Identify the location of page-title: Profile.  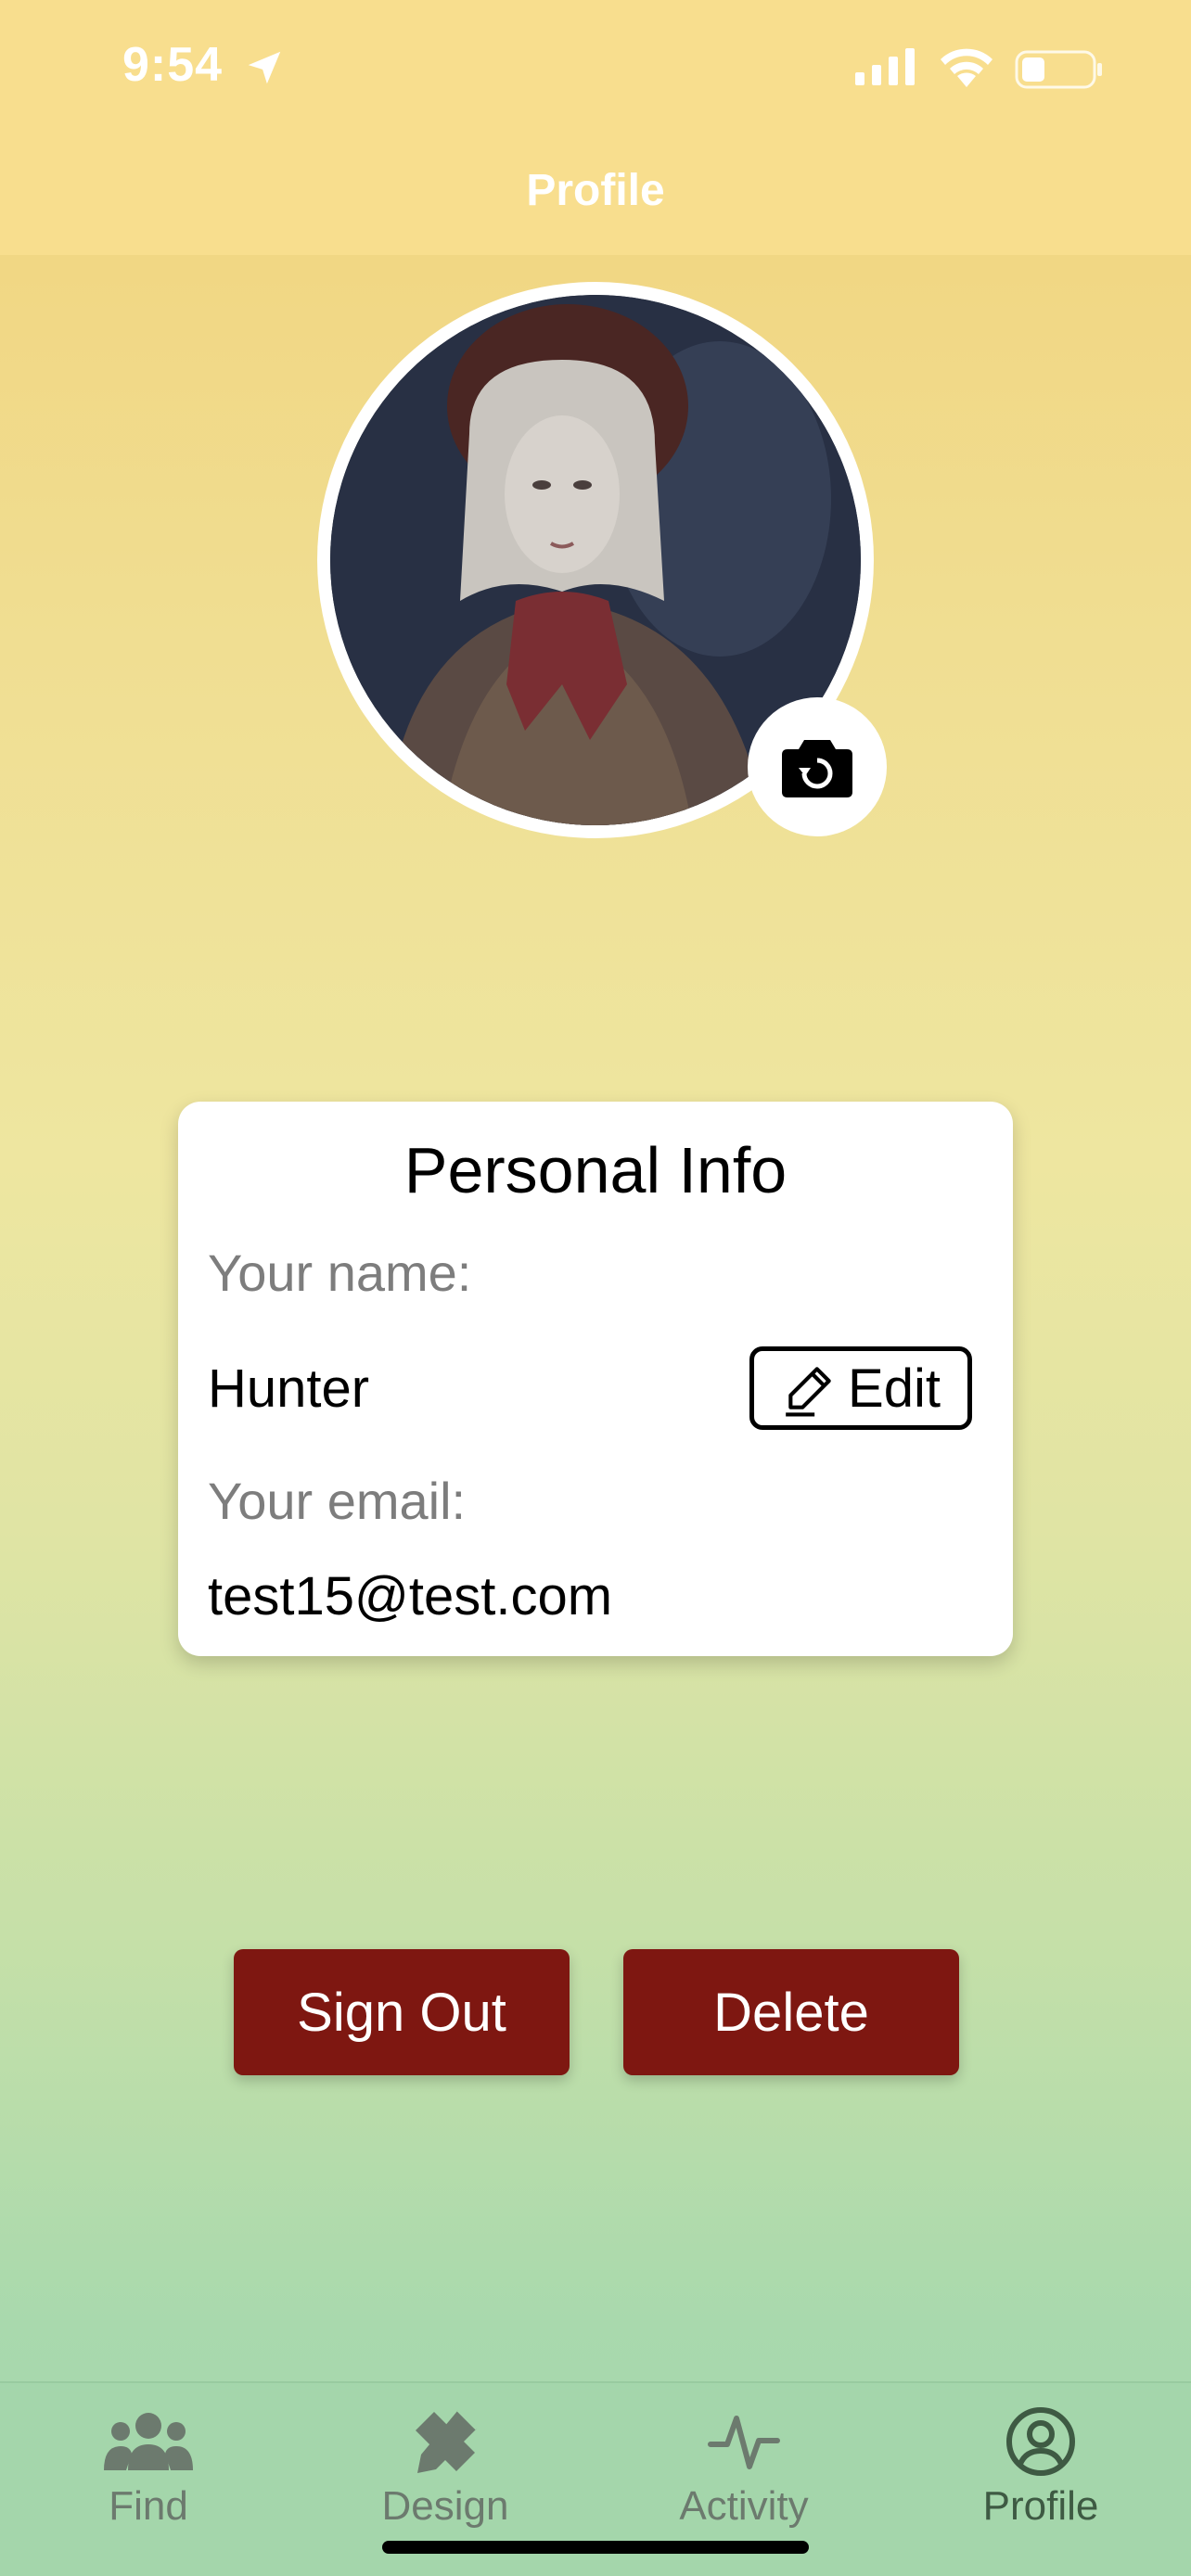
(595, 191).